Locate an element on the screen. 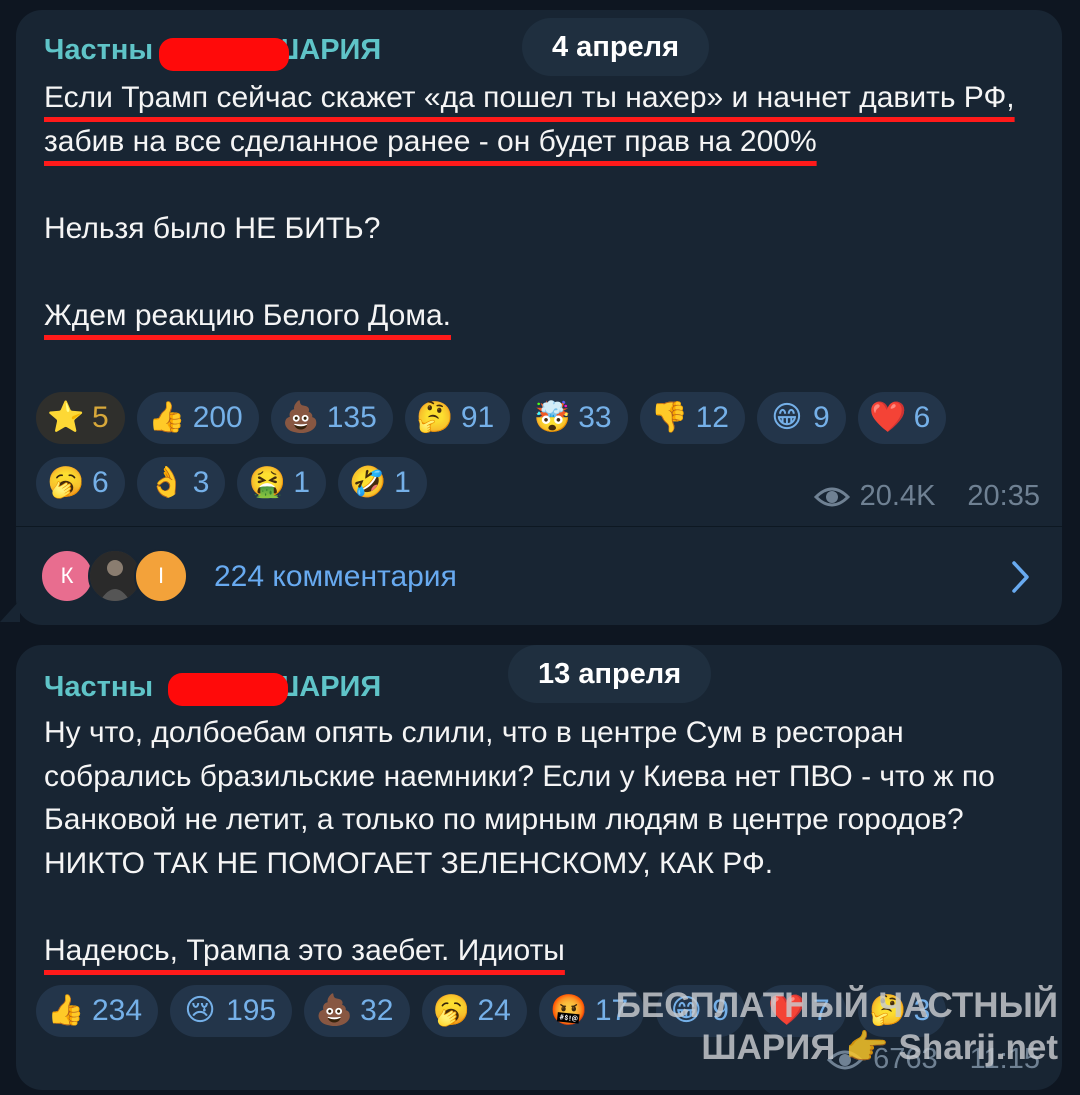 The height and width of the screenshot is (1095, 1080). post-time: 20:35 is located at coordinates (1003, 496).